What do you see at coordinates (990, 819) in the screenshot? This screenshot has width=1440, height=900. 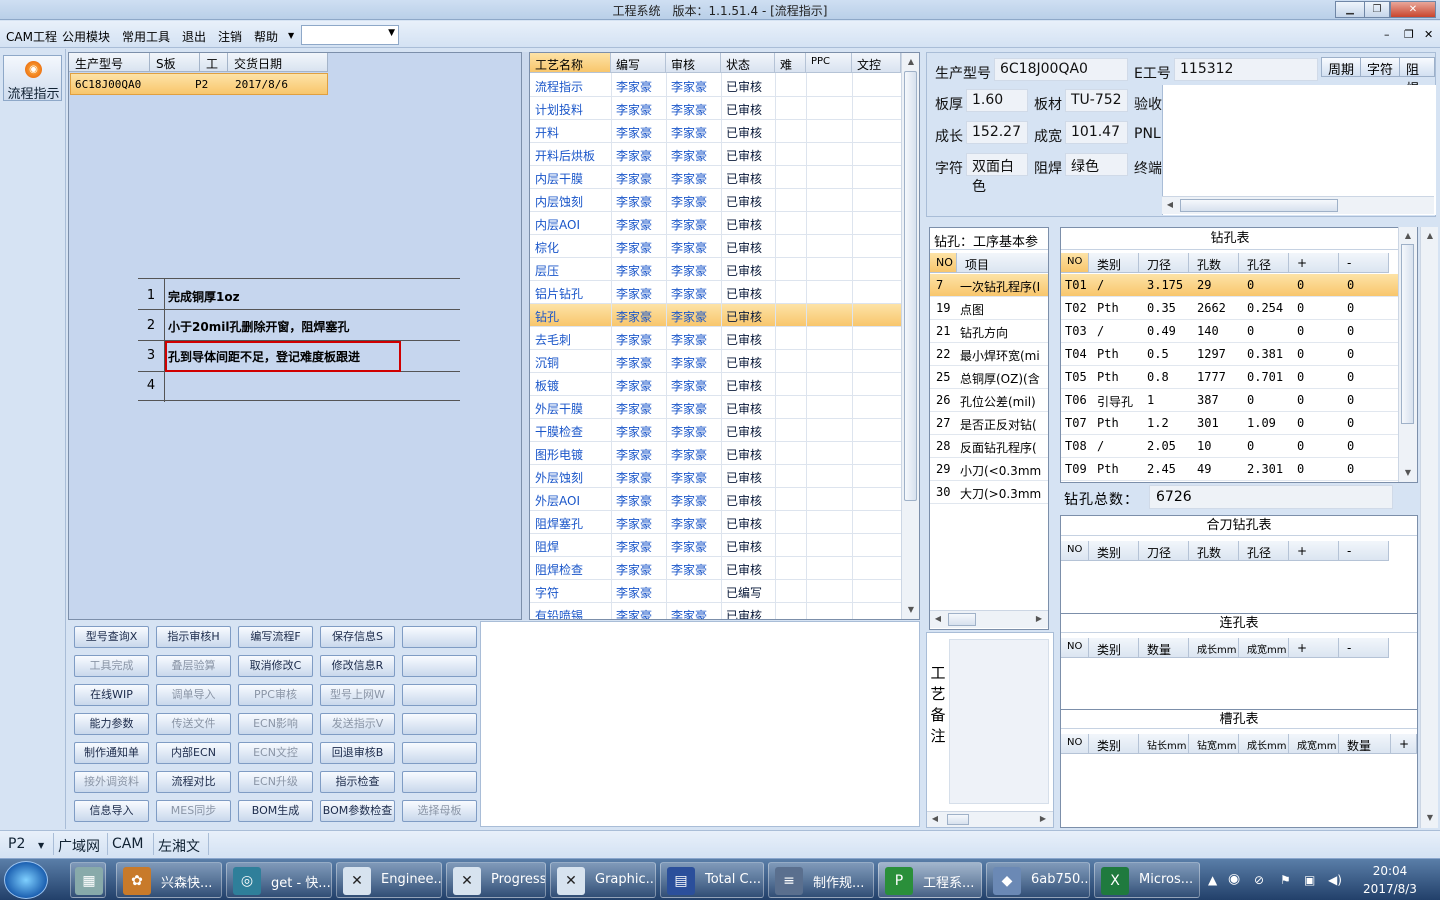 I see `remark-hscrollbar: ◀ ▶` at bounding box center [990, 819].